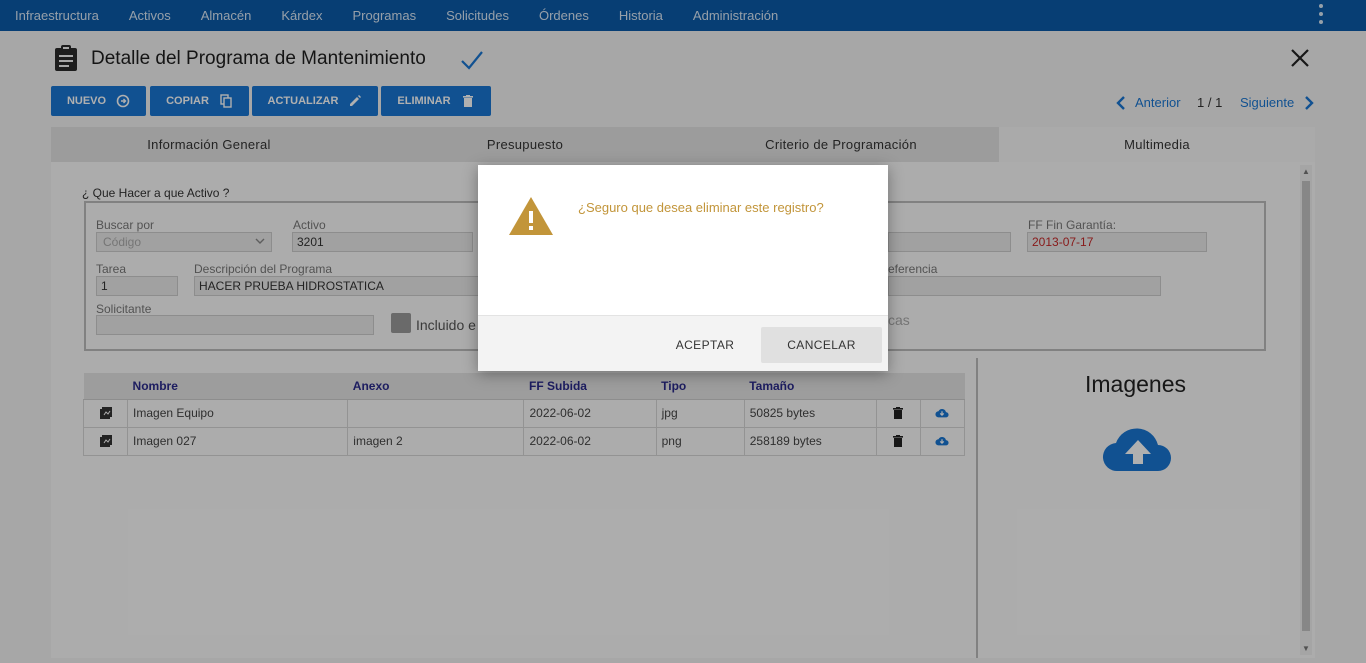 This screenshot has height=663, width=1366. What do you see at coordinates (531, 216) in the screenshot?
I see `warning-icon` at bounding box center [531, 216].